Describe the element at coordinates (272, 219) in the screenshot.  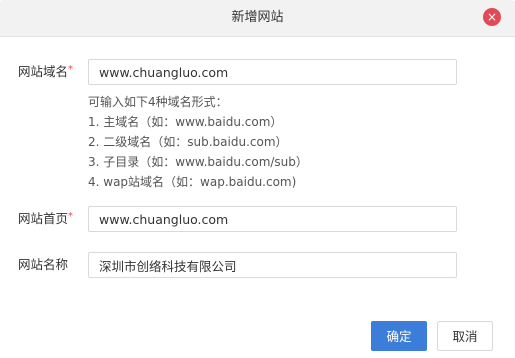
I see `homepage-input` at that location.